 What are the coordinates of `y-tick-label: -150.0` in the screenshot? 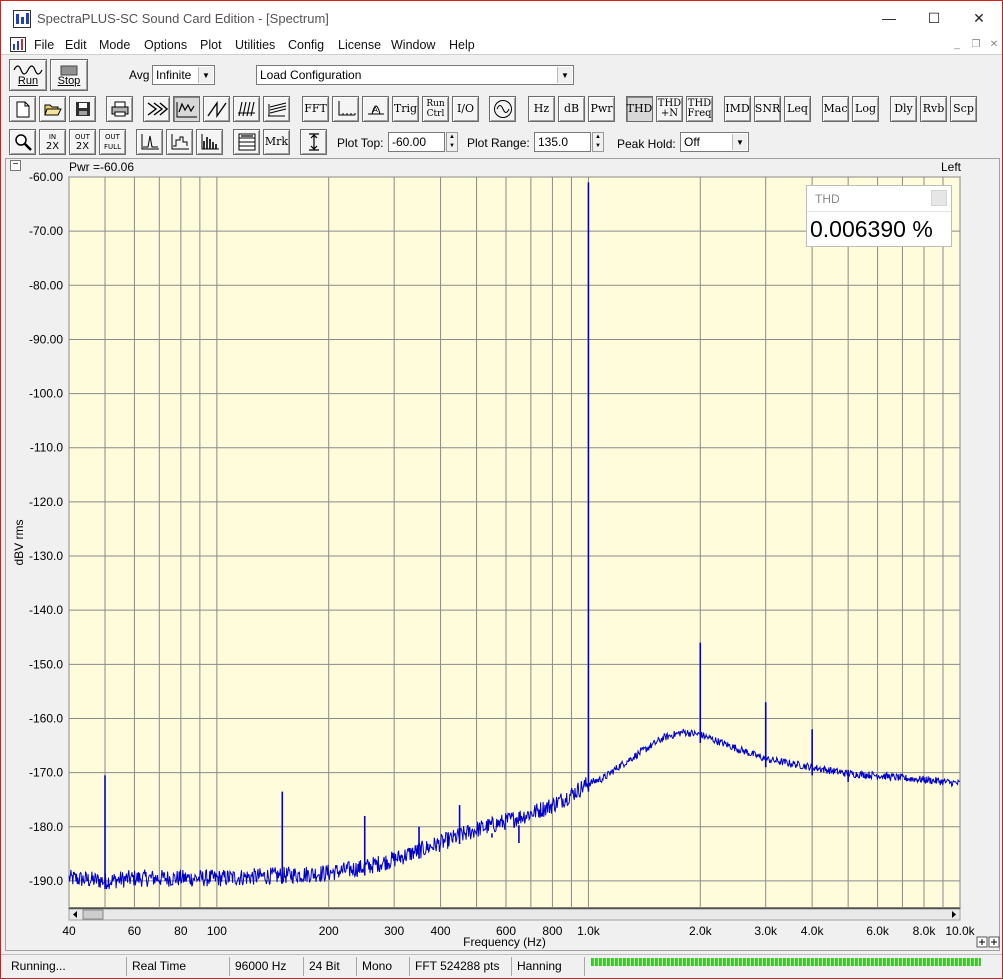 It's located at (46, 664).